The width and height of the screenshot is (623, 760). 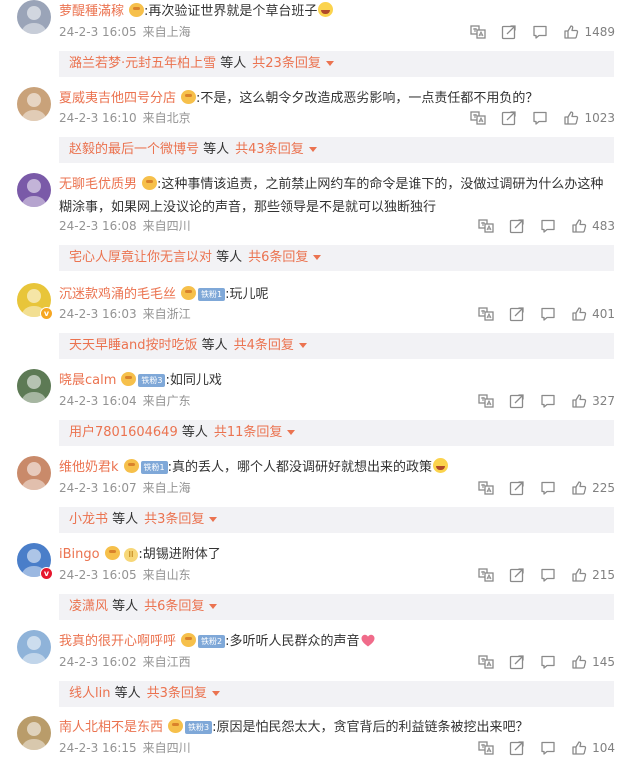 I want to click on like-button: 401, so click(x=593, y=314).